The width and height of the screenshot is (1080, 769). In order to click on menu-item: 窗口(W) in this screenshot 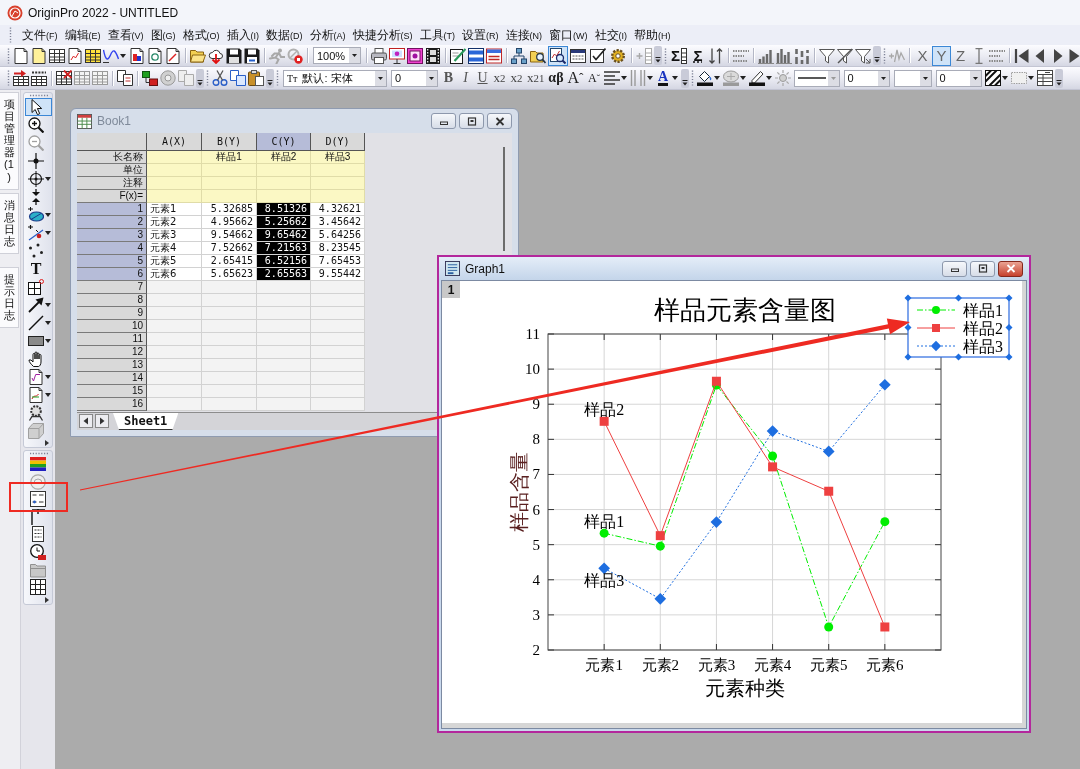, I will do `click(568, 35)`.